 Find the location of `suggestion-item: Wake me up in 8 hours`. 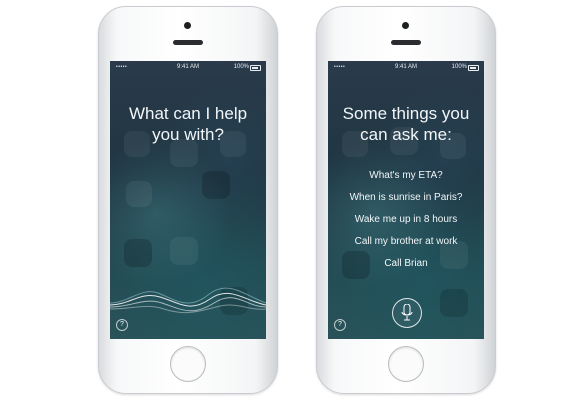

suggestion-item: Wake me up in 8 hours is located at coordinates (406, 220).